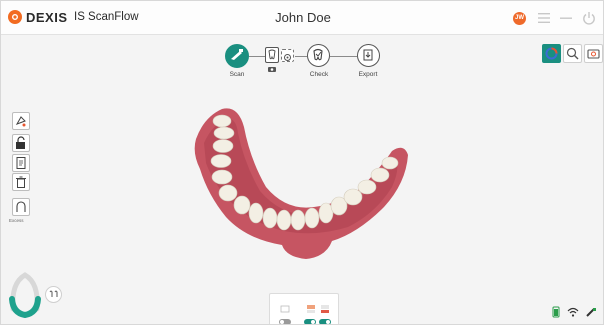 The image size is (604, 325). What do you see at coordinates (319, 74) in the screenshot?
I see `step-label-check: Check` at bounding box center [319, 74].